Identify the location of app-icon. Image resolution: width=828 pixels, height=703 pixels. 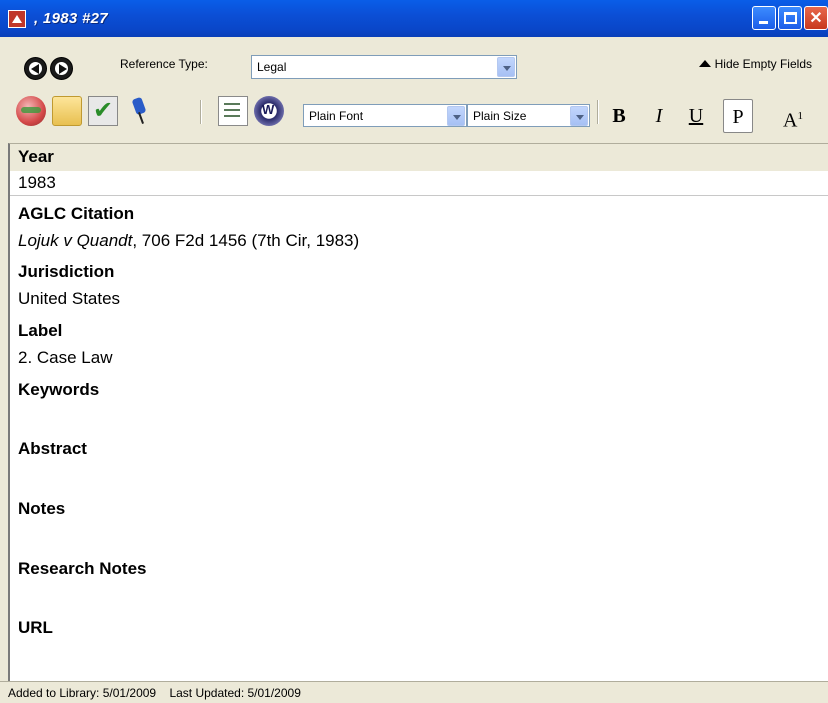
(17, 18).